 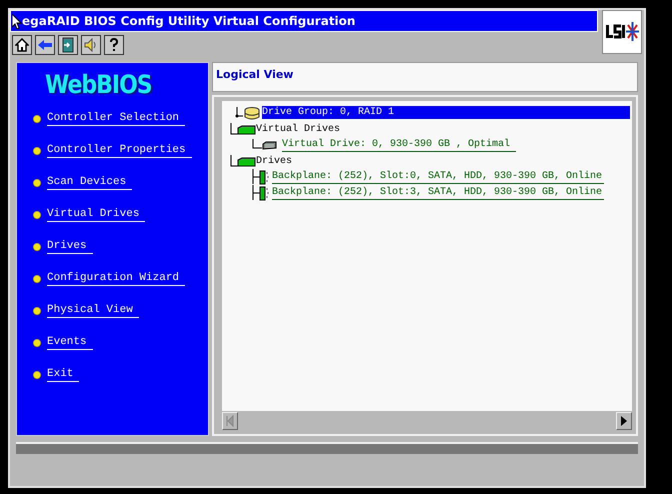 I want to click on help-icon, so click(x=114, y=45).